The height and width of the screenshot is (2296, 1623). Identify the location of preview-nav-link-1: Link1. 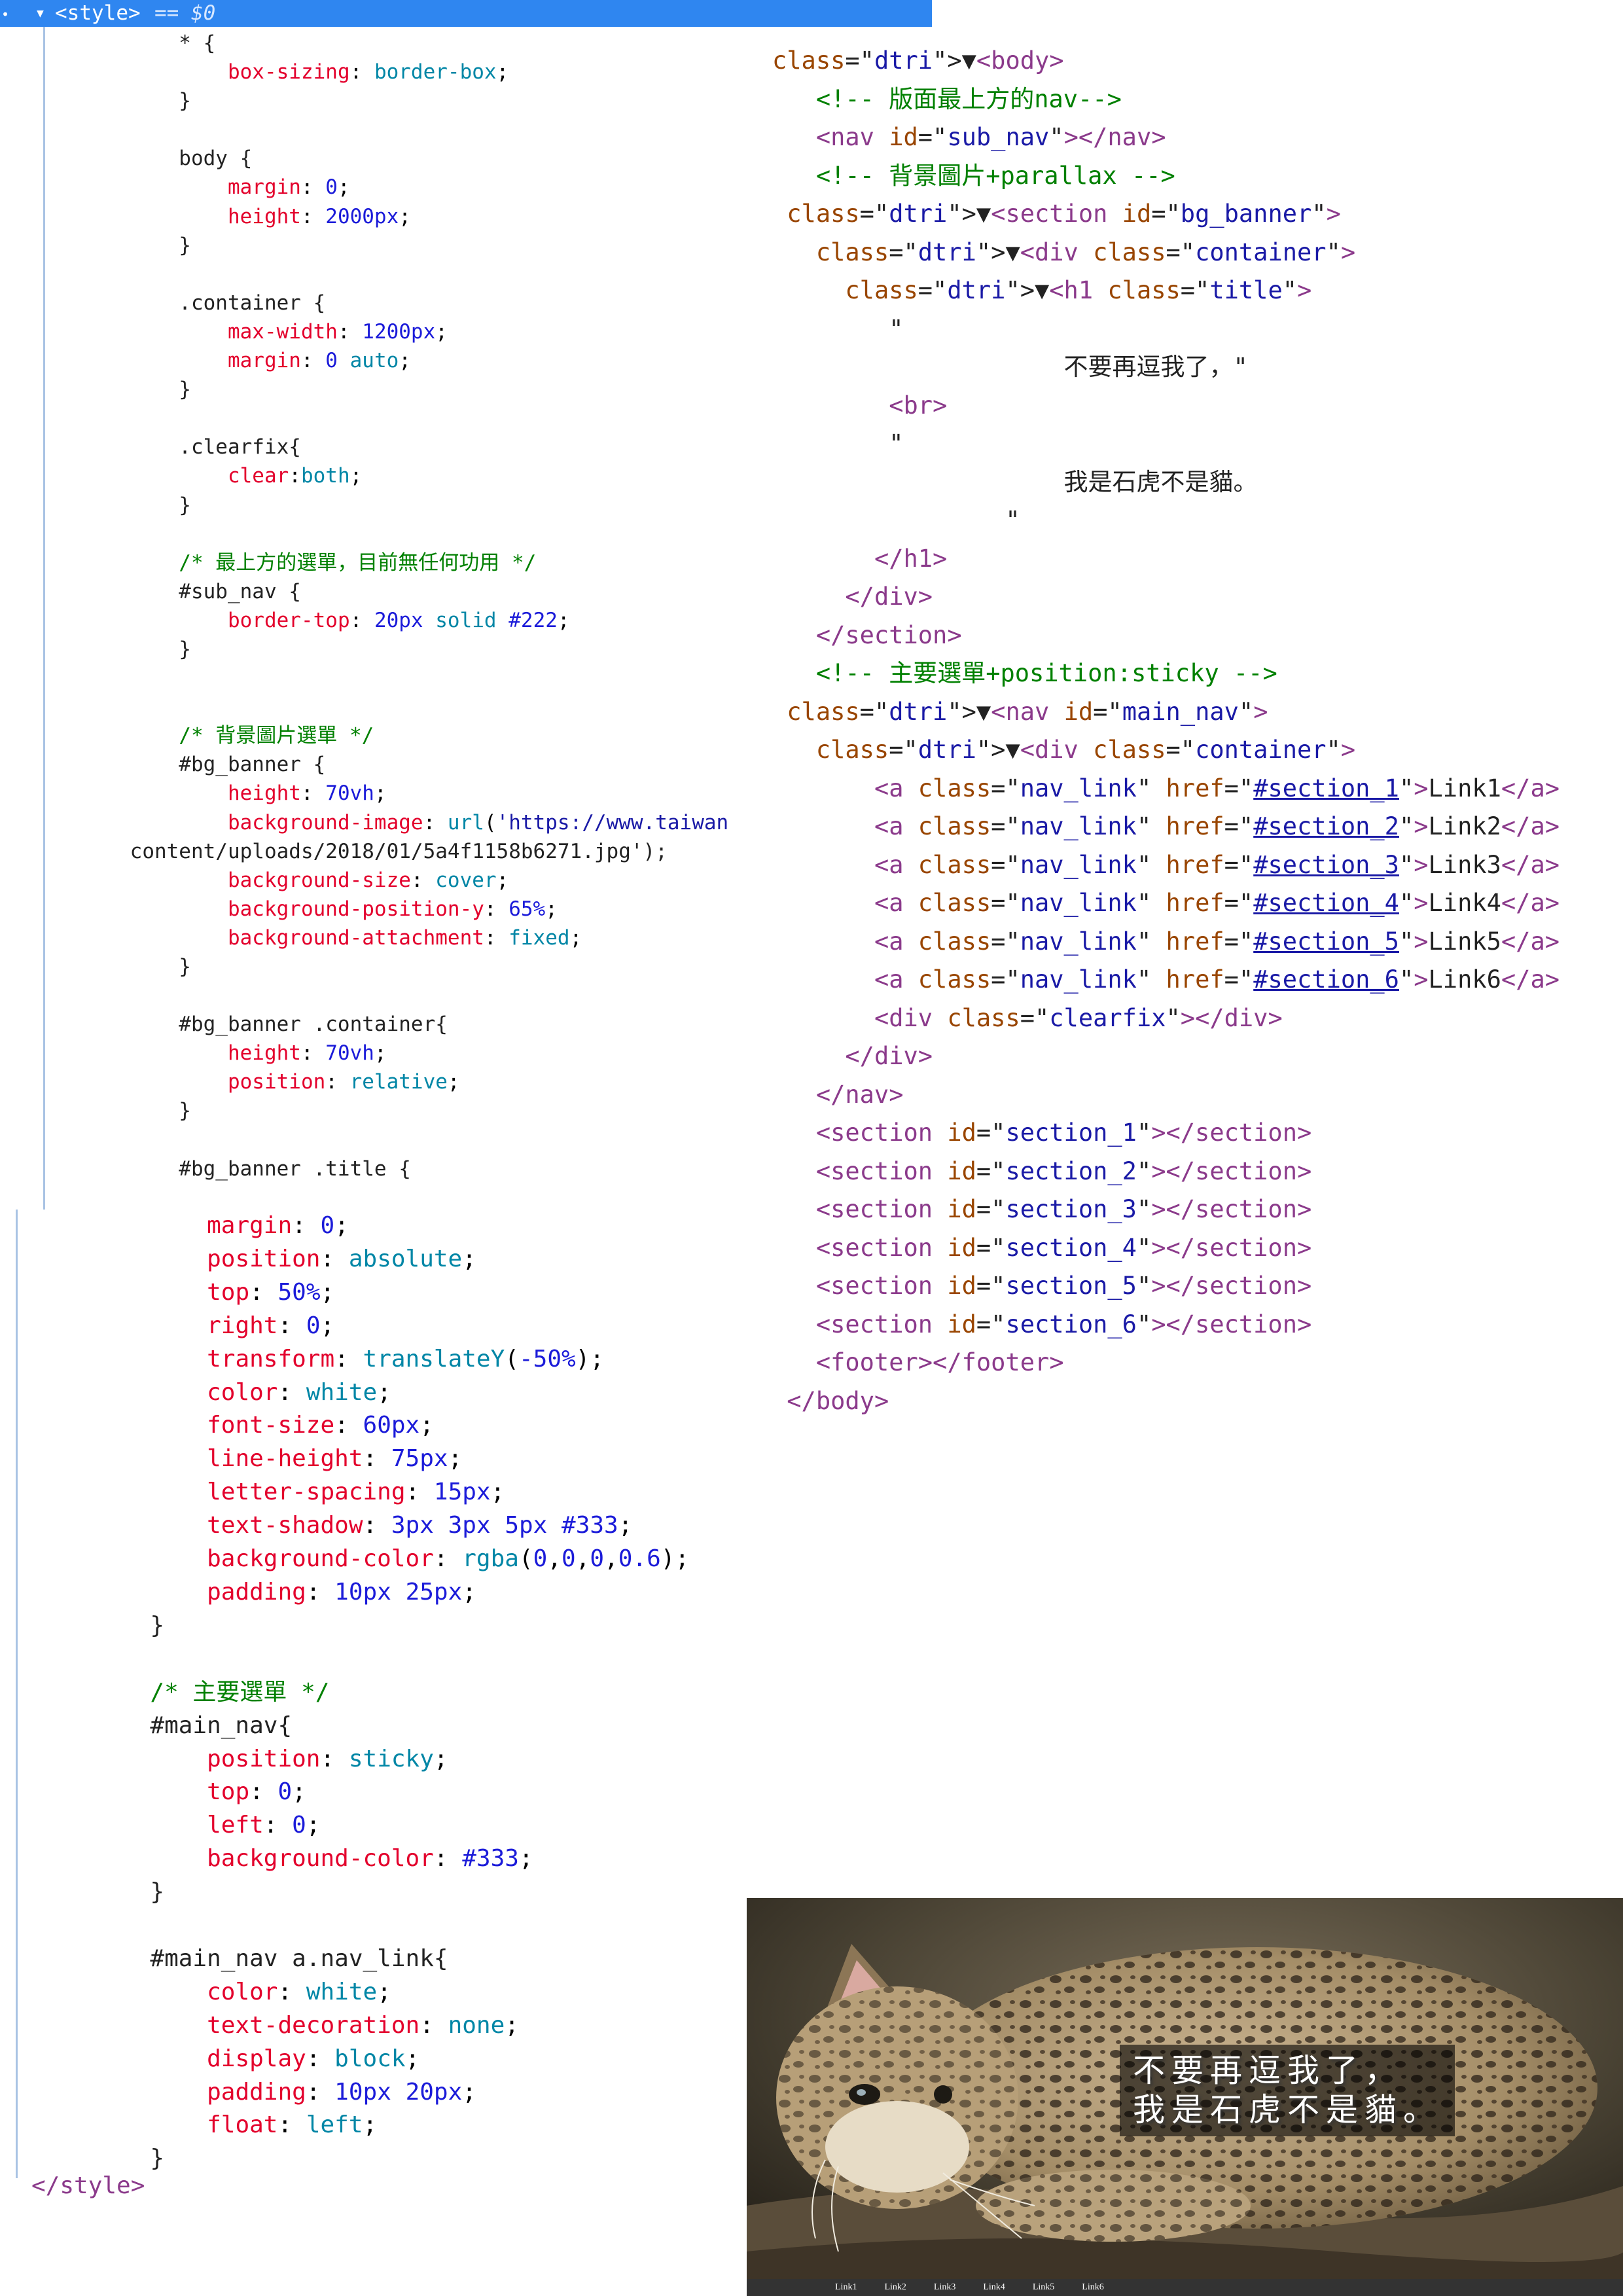
(845, 2287).